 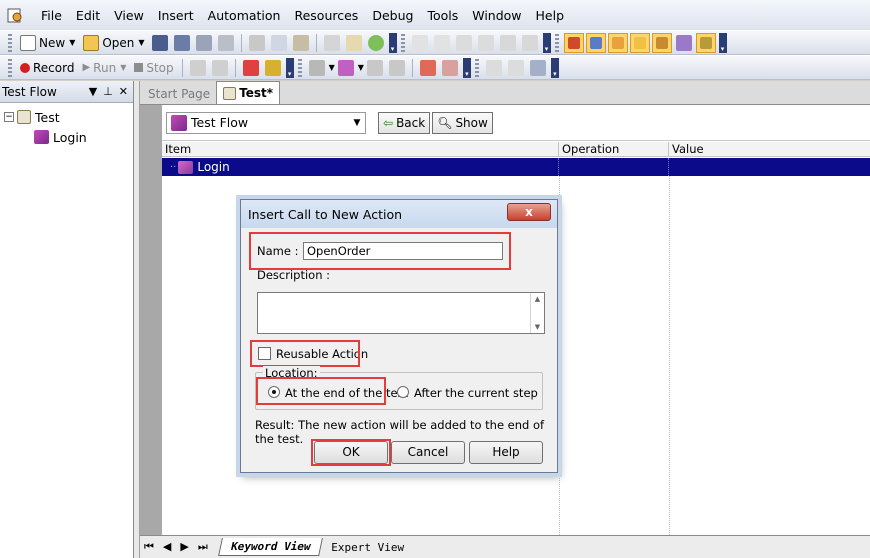 I want to click on next-tab-icon: ▶, so click(x=184, y=547).